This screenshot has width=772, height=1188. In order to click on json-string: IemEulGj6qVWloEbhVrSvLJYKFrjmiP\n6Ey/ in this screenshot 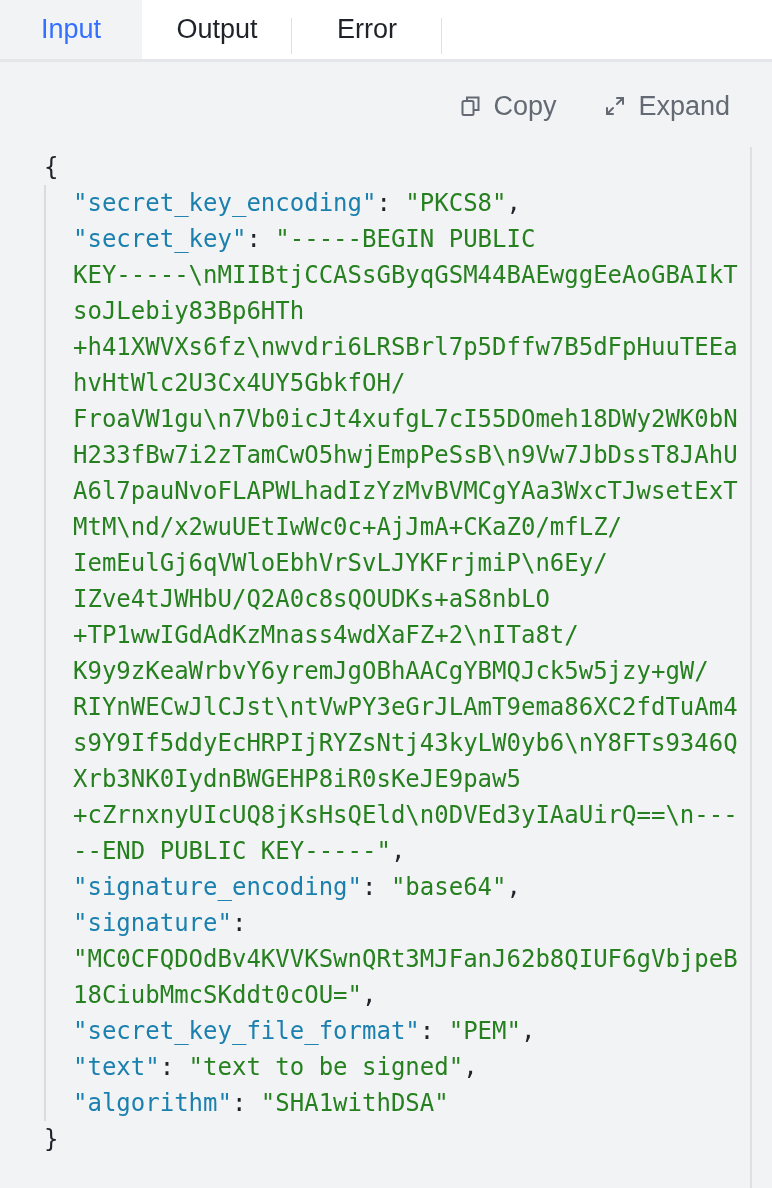, I will do `click(340, 562)`.